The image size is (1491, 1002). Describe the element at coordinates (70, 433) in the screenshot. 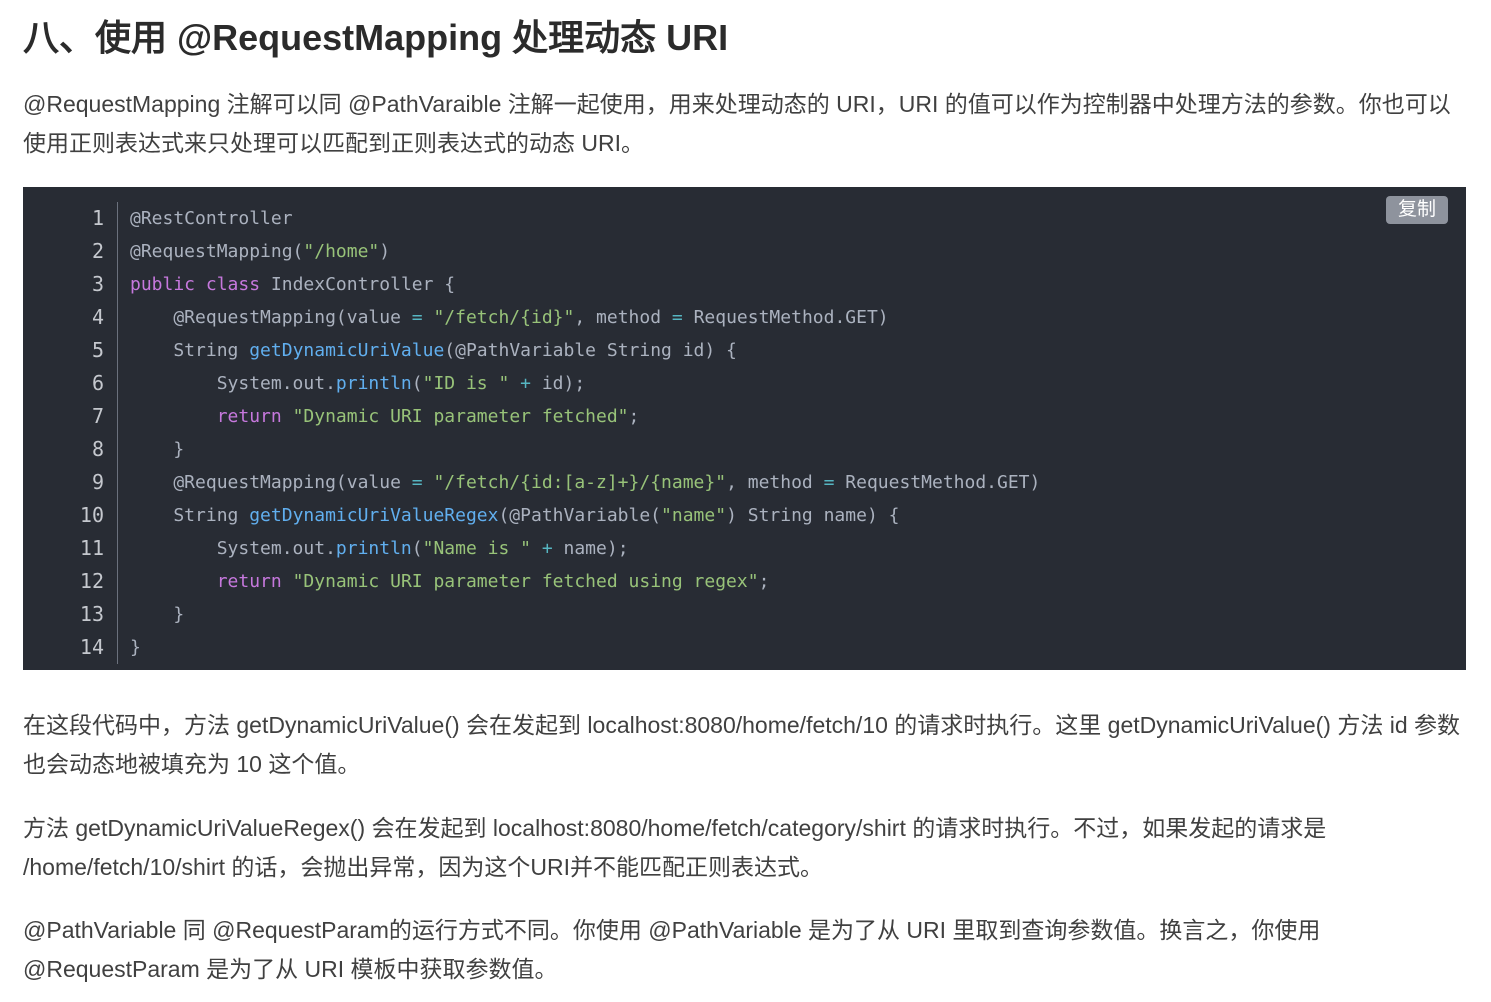

I see `line-number-gutter: 1 2 3 4 5 6 7 8 9 10 11 12 13 14` at that location.